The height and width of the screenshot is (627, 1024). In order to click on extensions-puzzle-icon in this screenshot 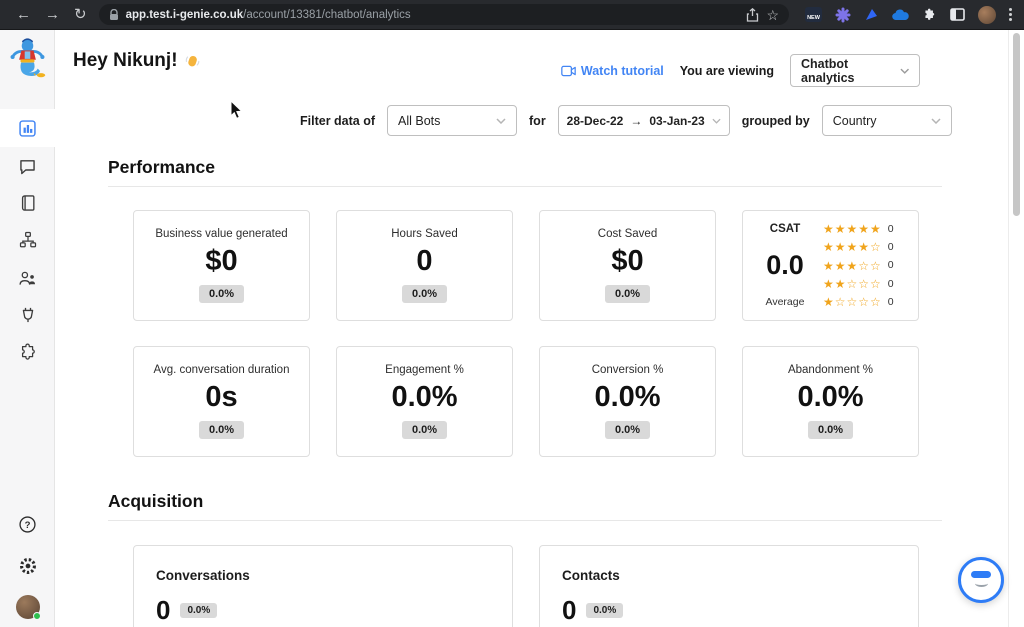, I will do `click(929, 14)`.